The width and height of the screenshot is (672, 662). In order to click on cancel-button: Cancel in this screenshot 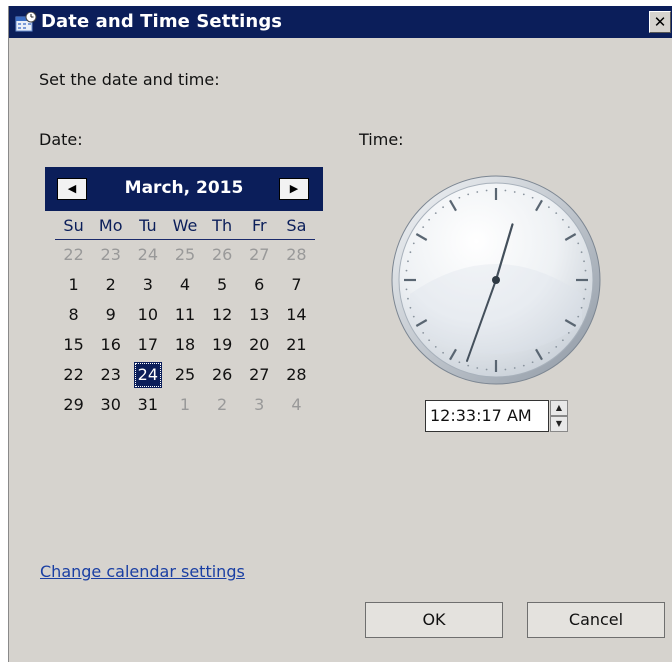, I will do `click(596, 620)`.